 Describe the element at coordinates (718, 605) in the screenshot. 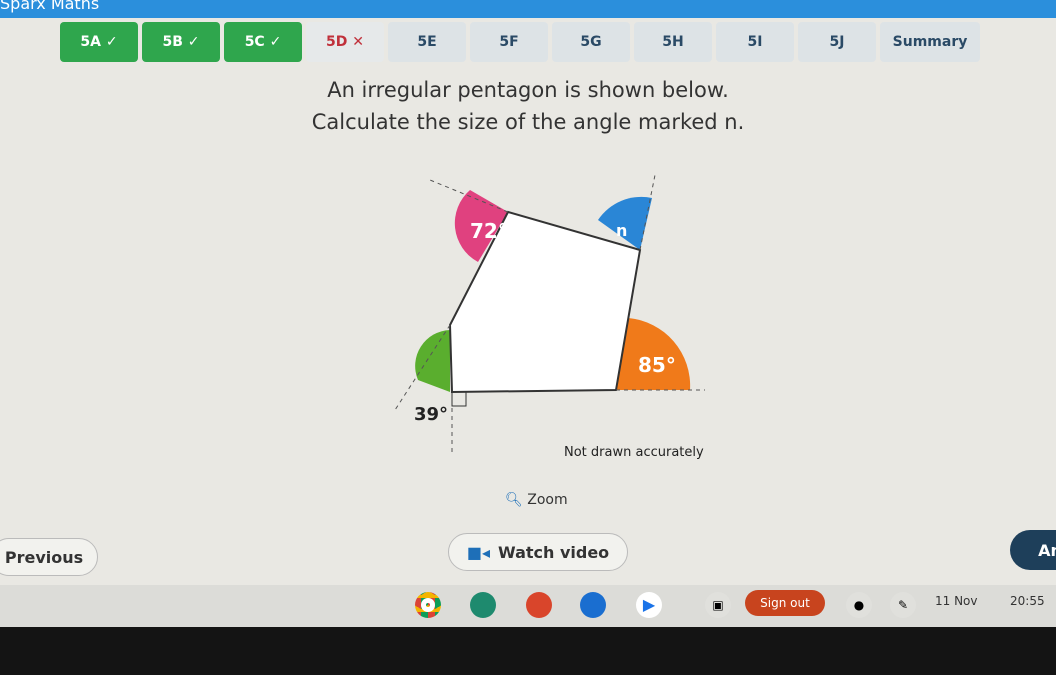

I see `screen-capture-icon: ▣` at that location.